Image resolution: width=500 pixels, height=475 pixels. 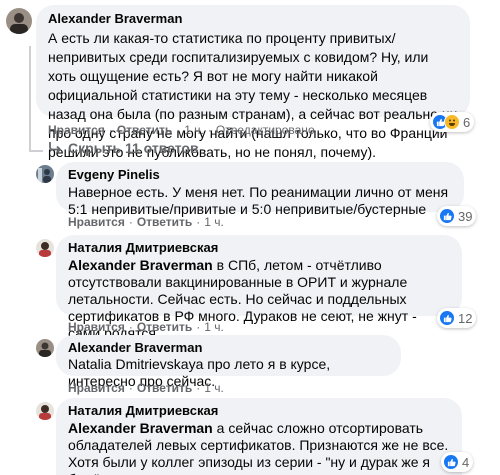 I want to click on edited-label: Отредактировано, so click(x=265, y=130).